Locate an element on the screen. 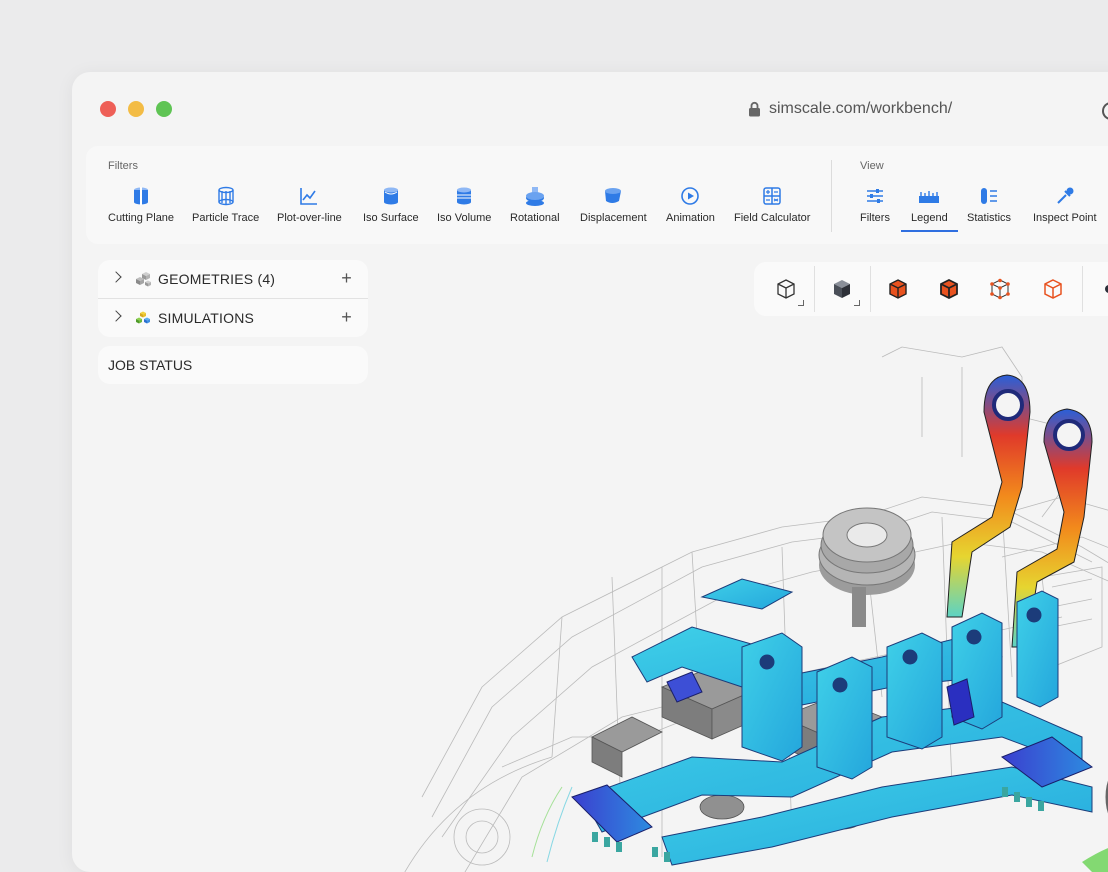  coil-component is located at coordinates (867, 567).